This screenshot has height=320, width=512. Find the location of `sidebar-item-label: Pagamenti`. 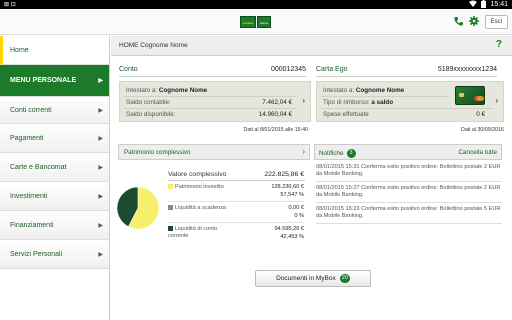

sidebar-item-label: Pagamenti is located at coordinates (27, 138).